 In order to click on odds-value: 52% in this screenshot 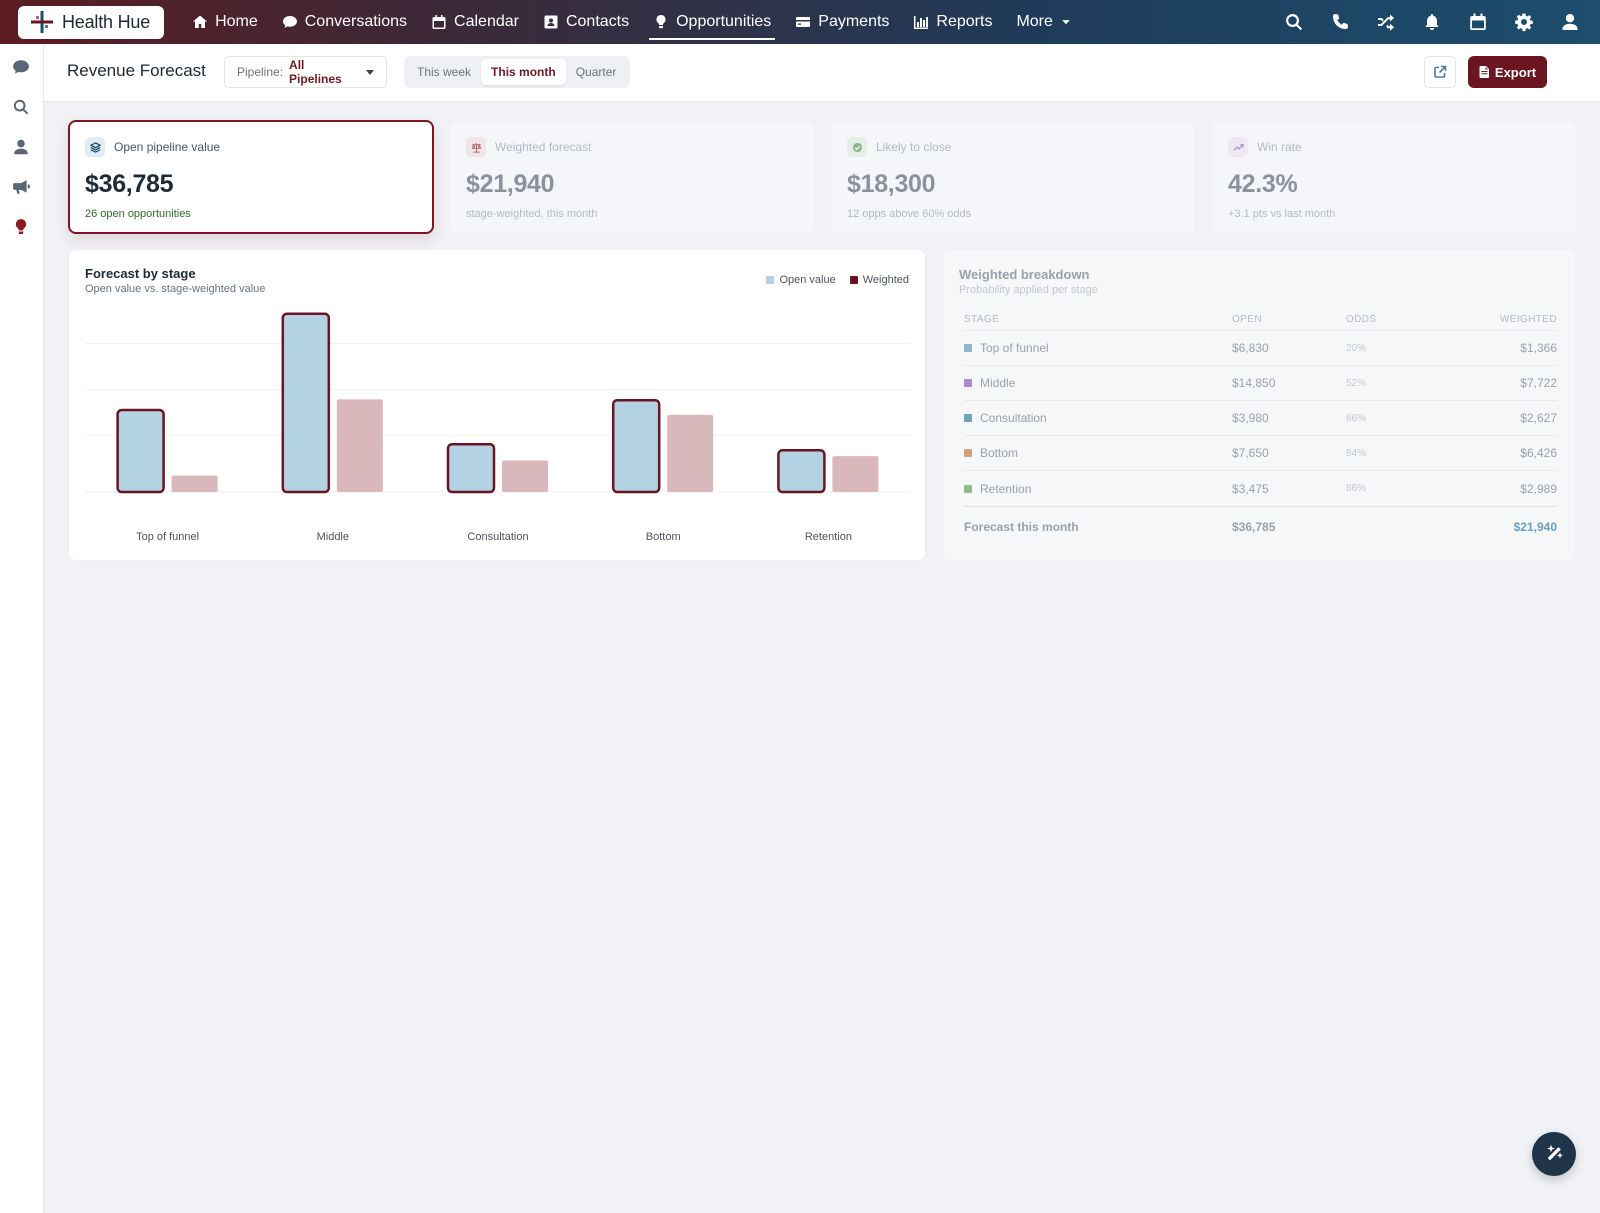, I will do `click(1356, 383)`.